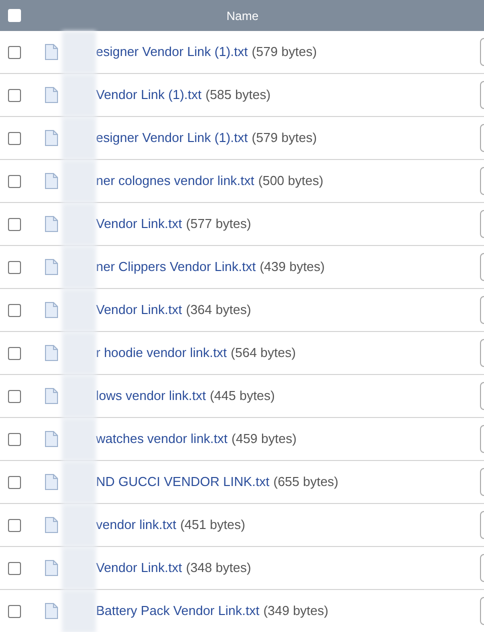  What do you see at coordinates (263, 353) in the screenshot?
I see `file-size: (564 bytes)` at bounding box center [263, 353].